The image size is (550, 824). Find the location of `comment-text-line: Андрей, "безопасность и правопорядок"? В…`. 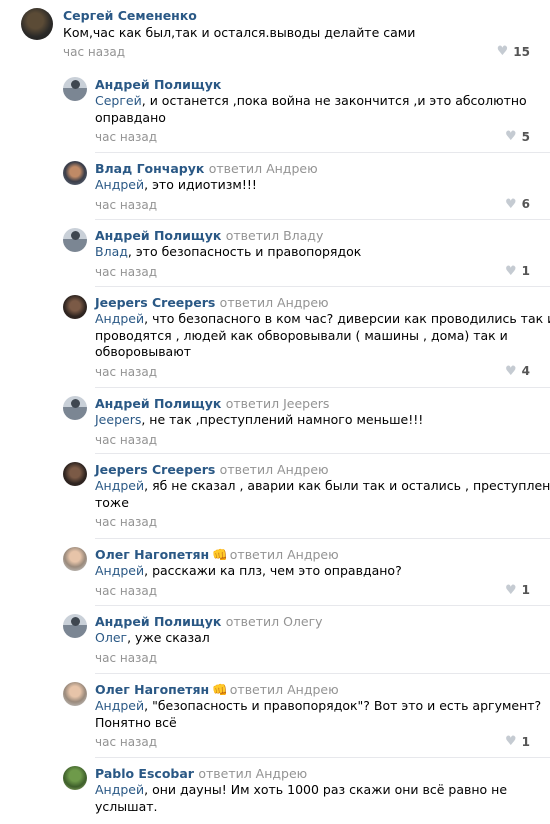

comment-text-line: Андрей, "безопасность и правопорядок"? В… is located at coordinates (318, 706).